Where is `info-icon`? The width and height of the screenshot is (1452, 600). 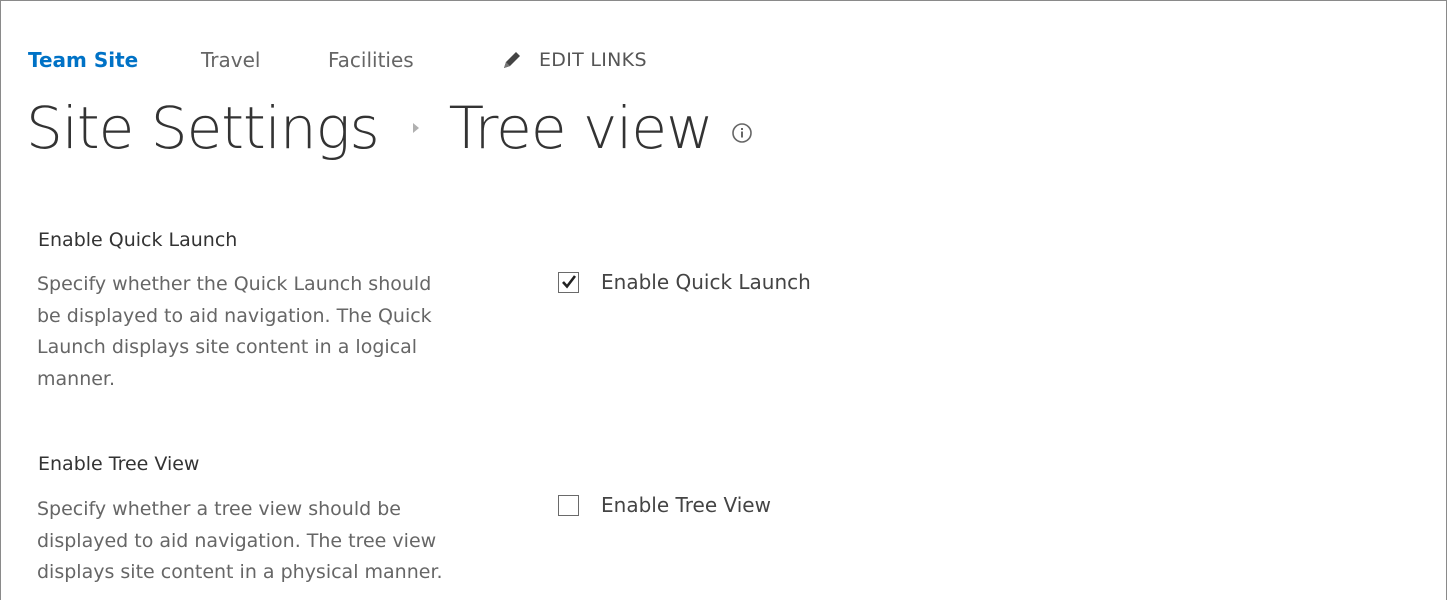
info-icon is located at coordinates (742, 133).